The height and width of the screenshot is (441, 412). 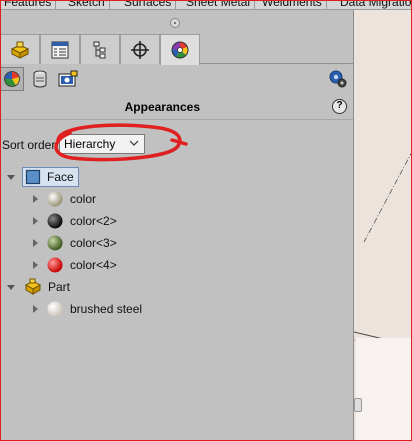 I want to click on tree-item-label: brushed steel, so click(x=106, y=309).